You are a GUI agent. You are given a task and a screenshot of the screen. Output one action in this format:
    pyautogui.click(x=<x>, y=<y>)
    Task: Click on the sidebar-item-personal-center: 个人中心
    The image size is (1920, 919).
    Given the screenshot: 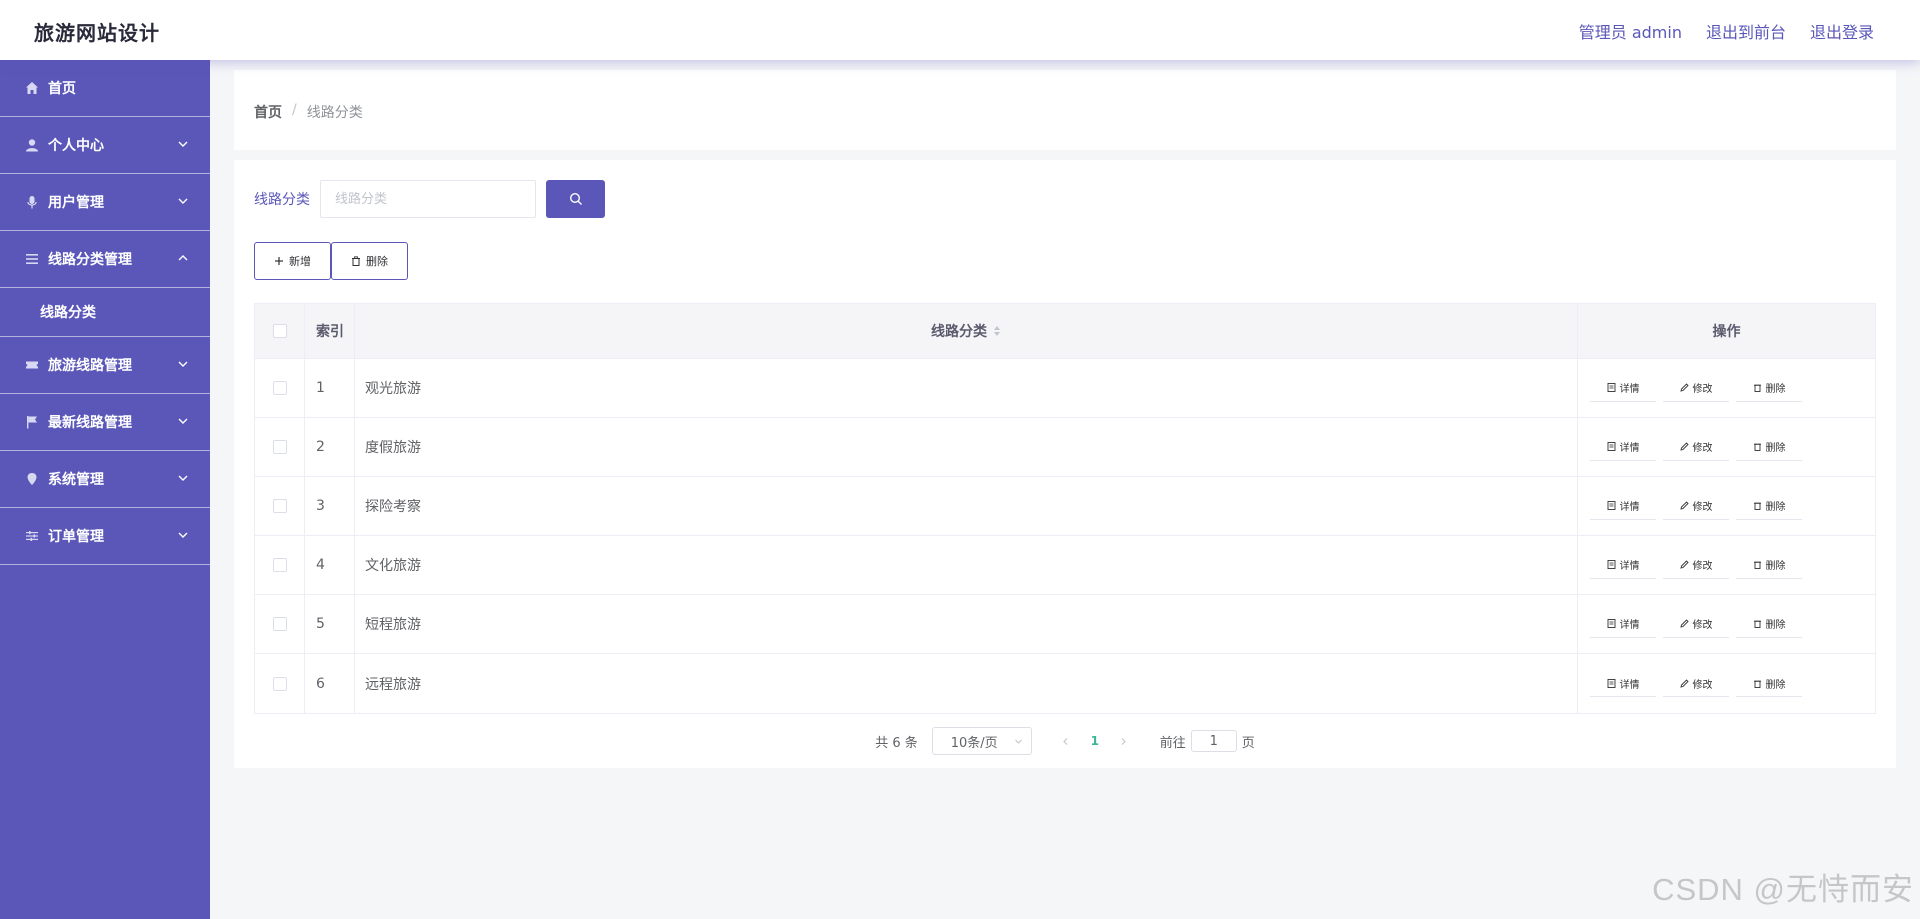 What is the action you would take?
    pyautogui.click(x=105, y=145)
    